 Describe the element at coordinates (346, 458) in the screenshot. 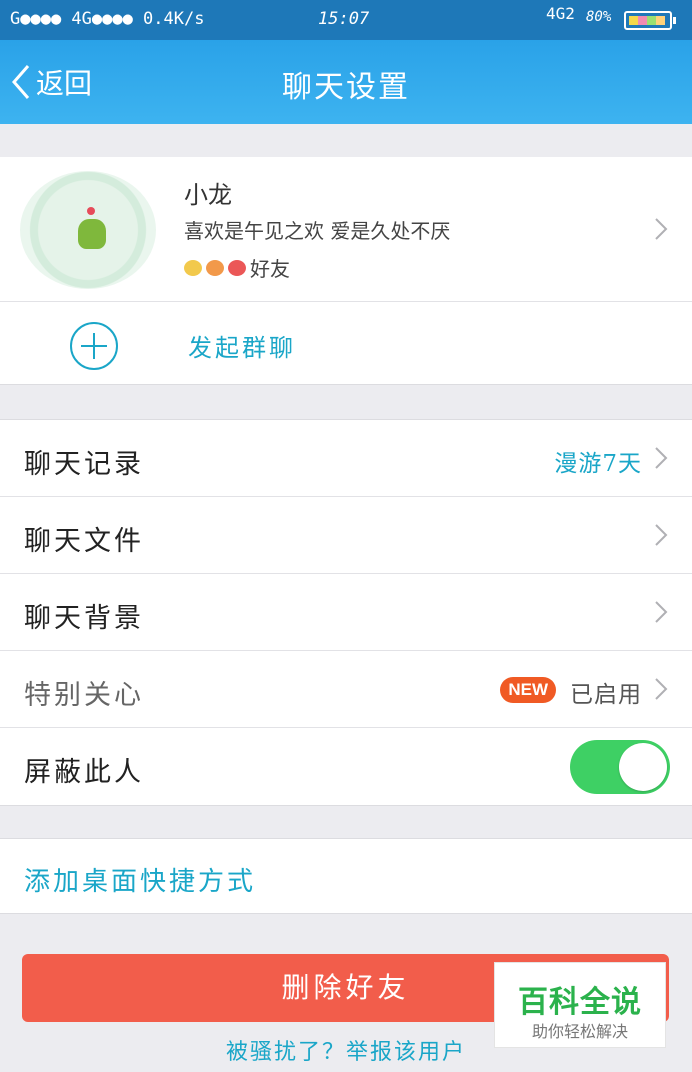

I see `chat-history-row: 聊天记录 漫游7天` at that location.